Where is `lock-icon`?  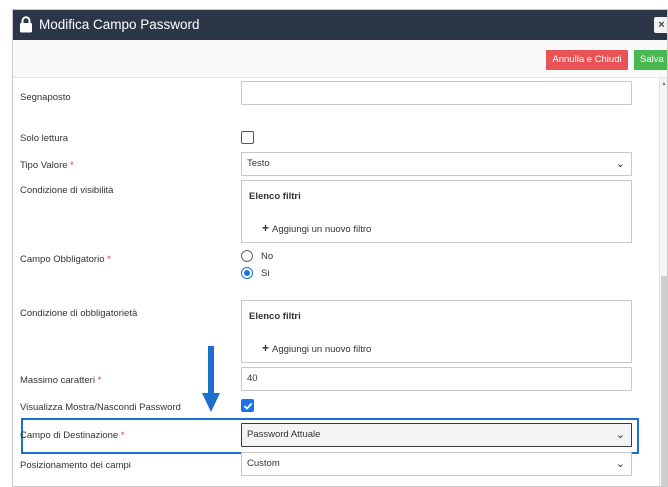
lock-icon is located at coordinates (26, 24).